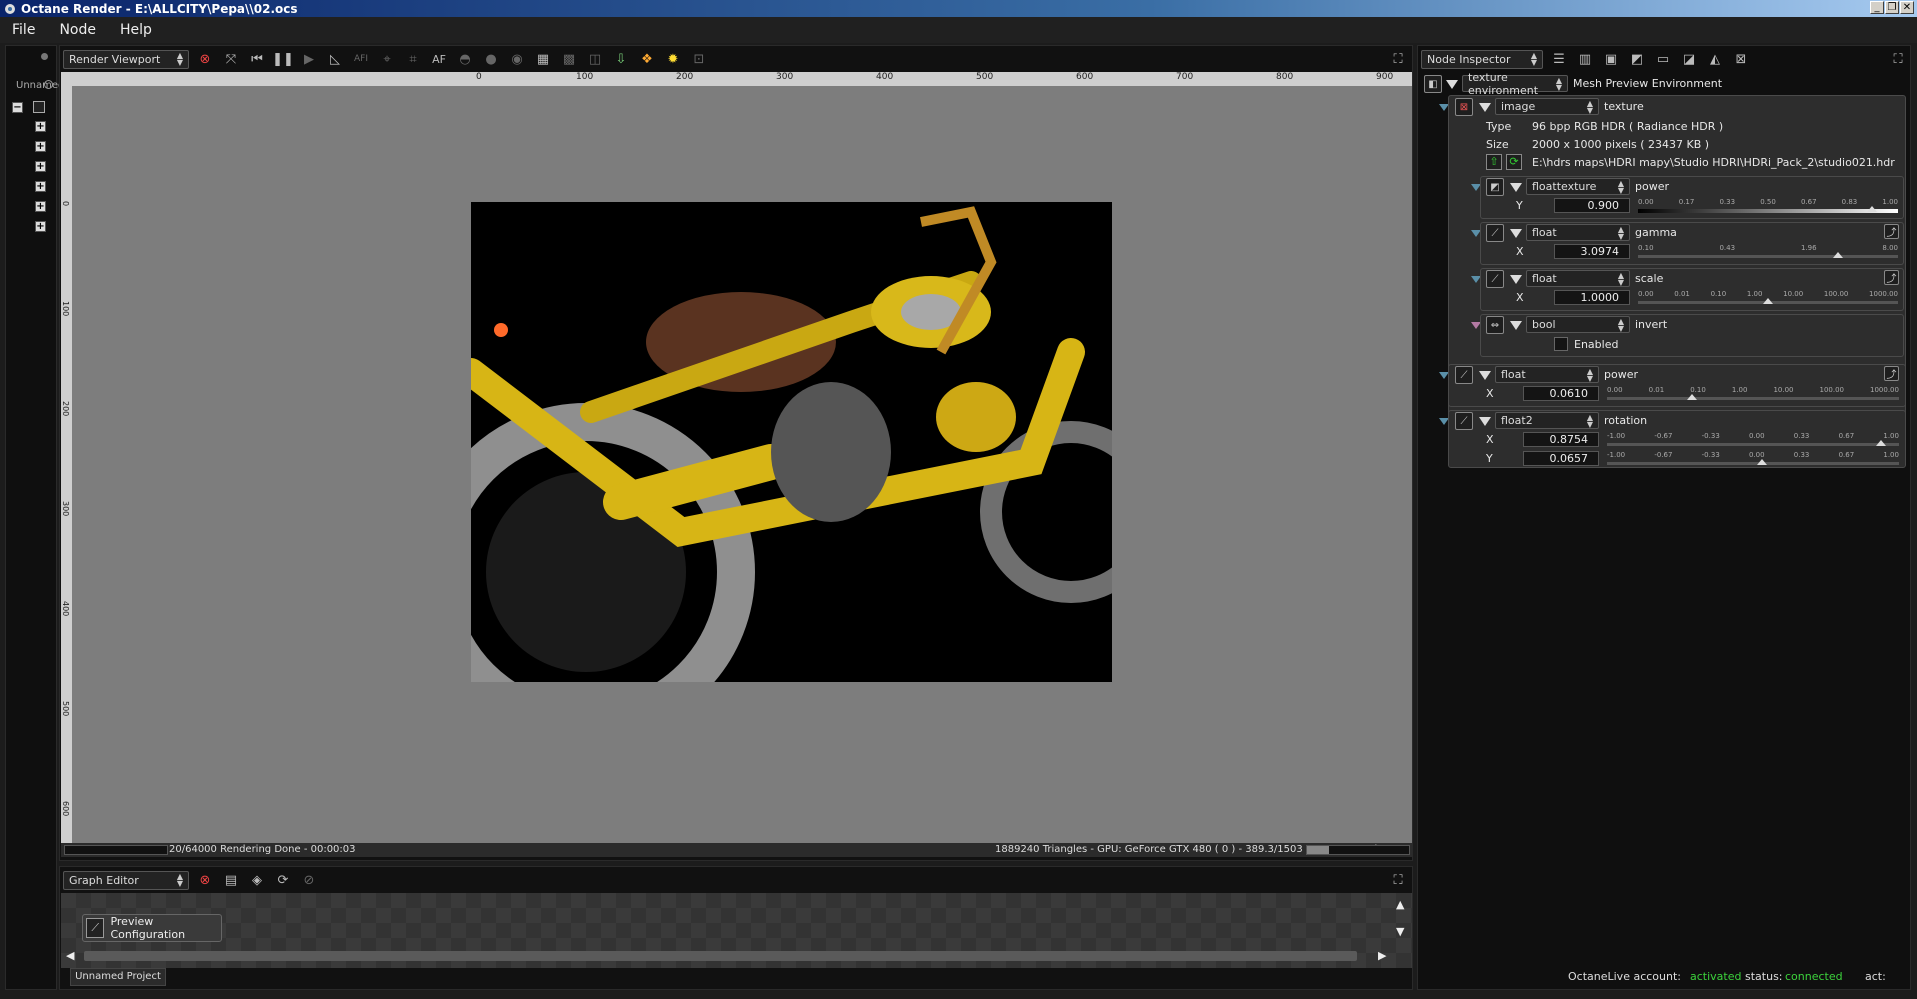 The width and height of the screenshot is (1917, 999). Describe the element at coordinates (40, 85) in the screenshot. I see `outliner-tab: Unnamed` at that location.